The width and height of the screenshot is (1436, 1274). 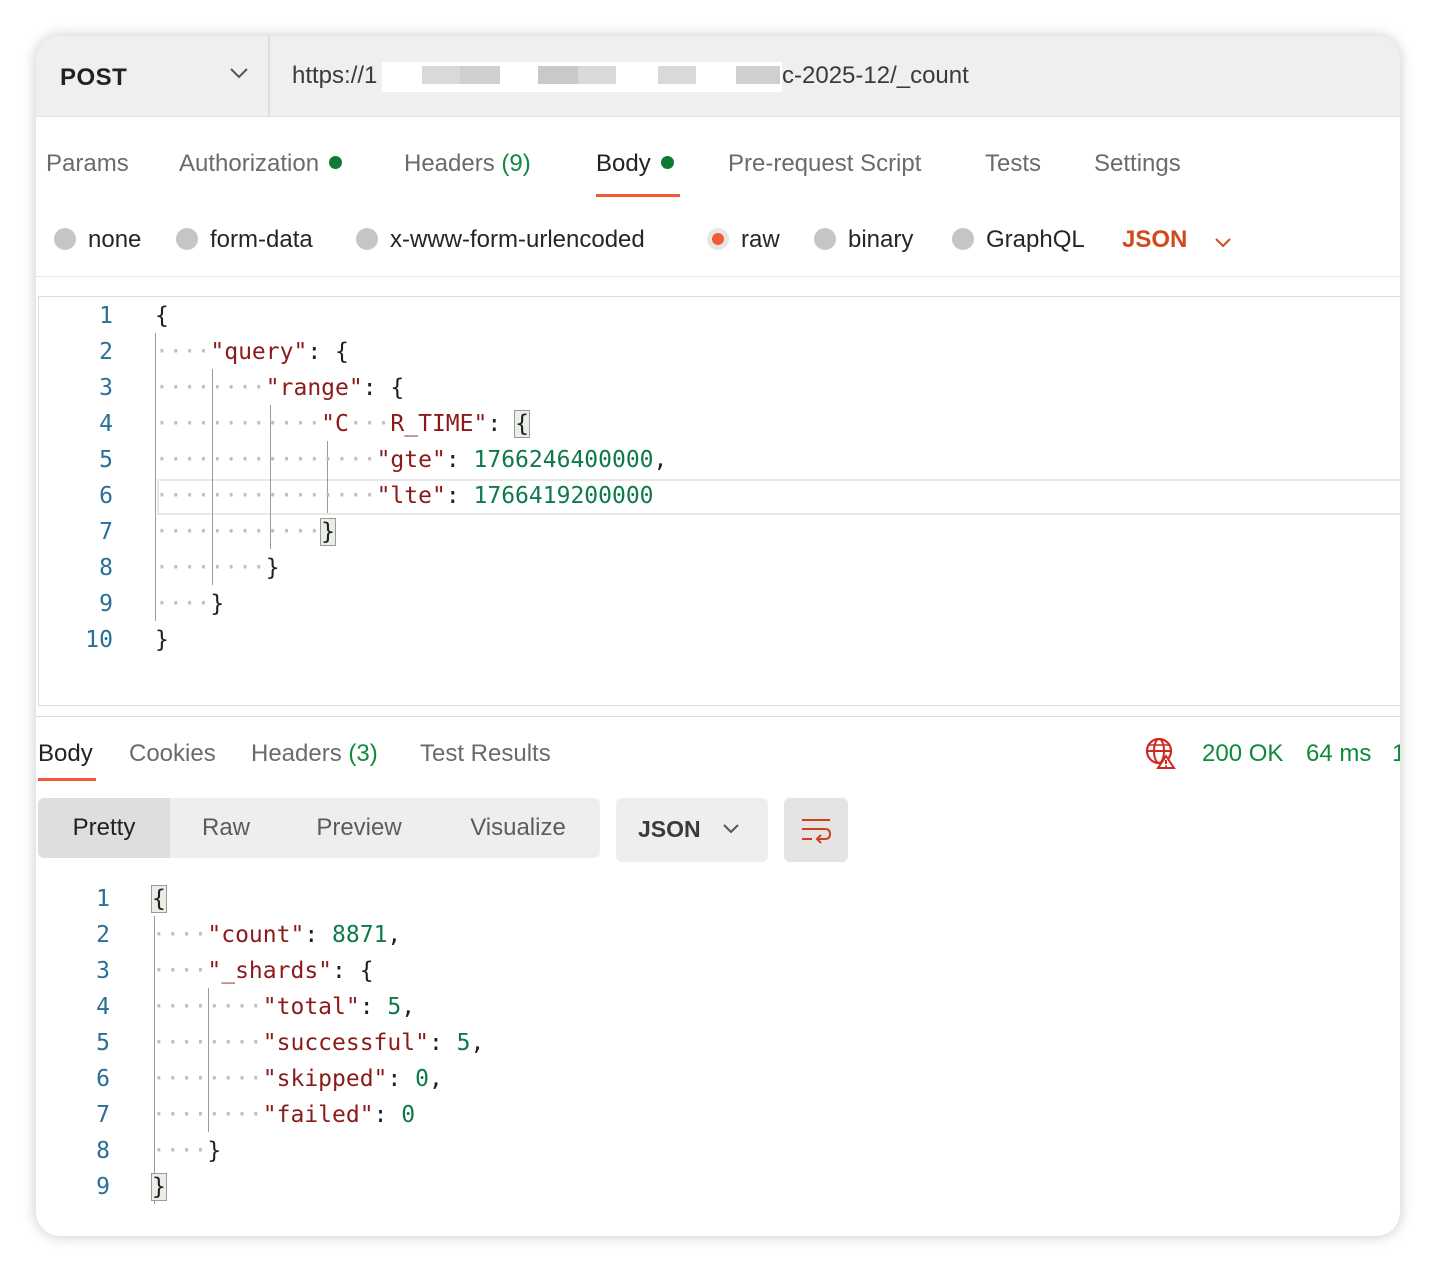 I want to click on tab-response-headers: Headers (3), so click(x=314, y=754).